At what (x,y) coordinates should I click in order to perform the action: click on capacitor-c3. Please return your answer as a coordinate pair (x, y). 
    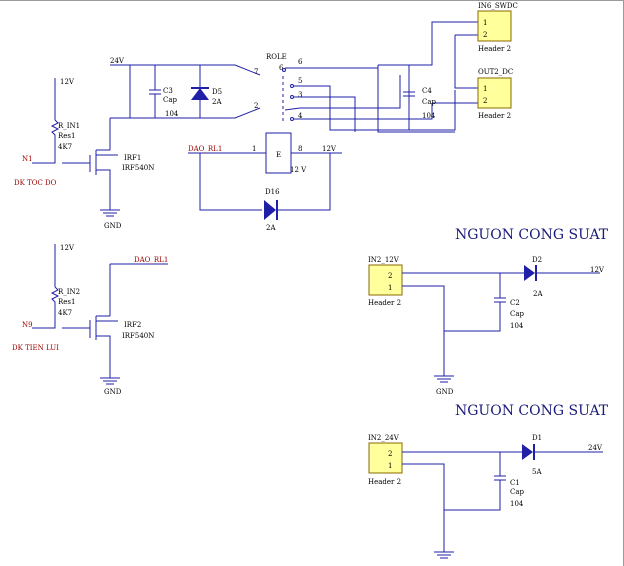
    Looking at the image, I should click on (155, 91).